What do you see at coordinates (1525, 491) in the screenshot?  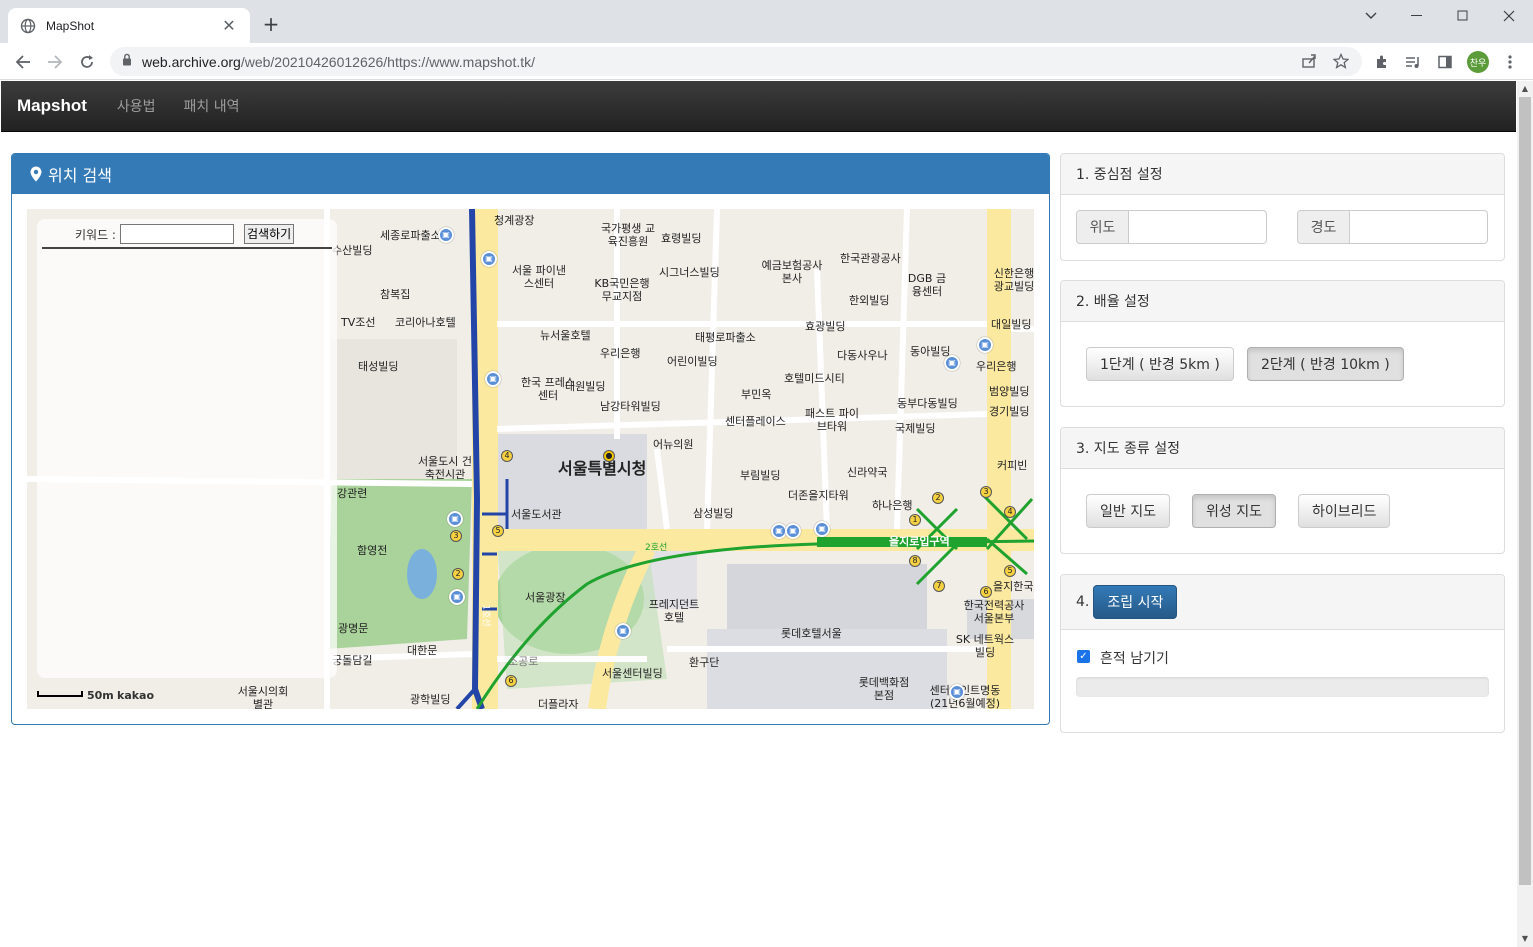 I see `scrollbar-thumb` at bounding box center [1525, 491].